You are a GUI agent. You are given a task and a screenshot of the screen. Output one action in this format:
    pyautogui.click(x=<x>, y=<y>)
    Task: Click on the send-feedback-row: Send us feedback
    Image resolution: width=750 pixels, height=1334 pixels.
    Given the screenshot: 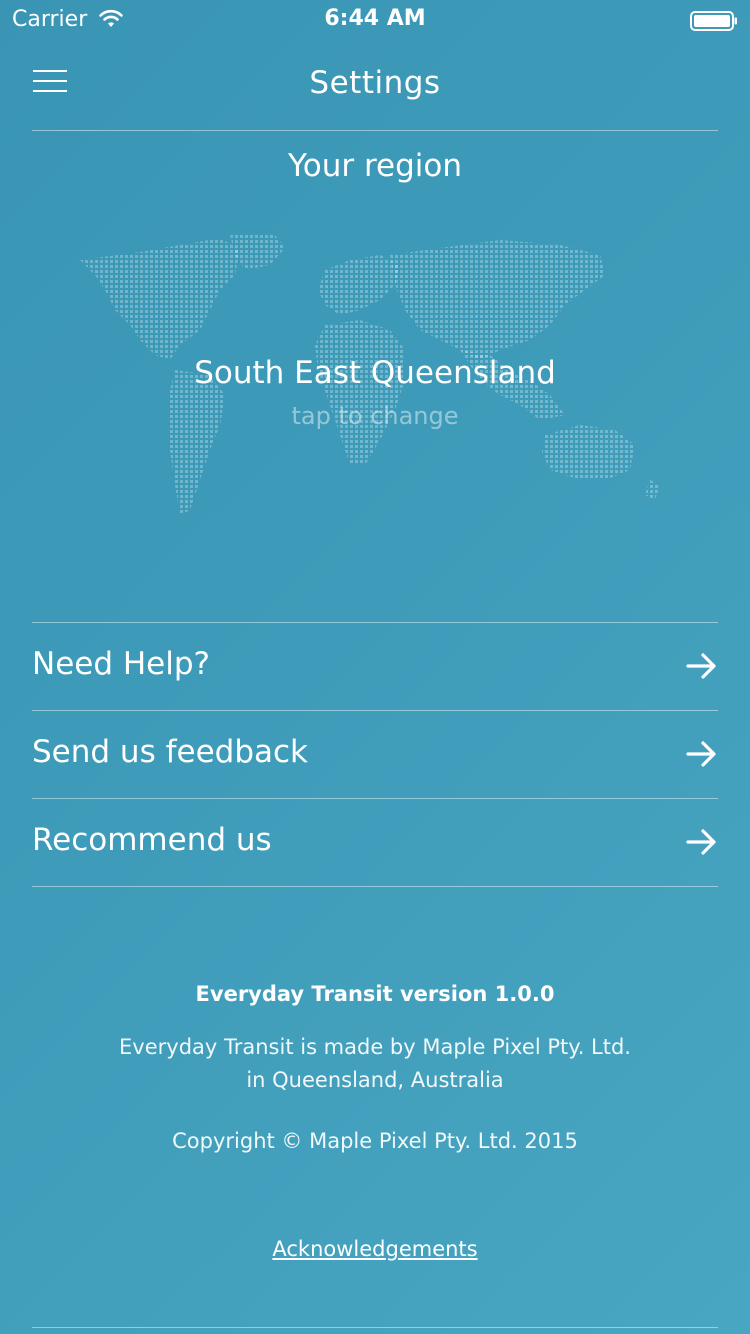 What is the action you would take?
    pyautogui.click(x=375, y=754)
    